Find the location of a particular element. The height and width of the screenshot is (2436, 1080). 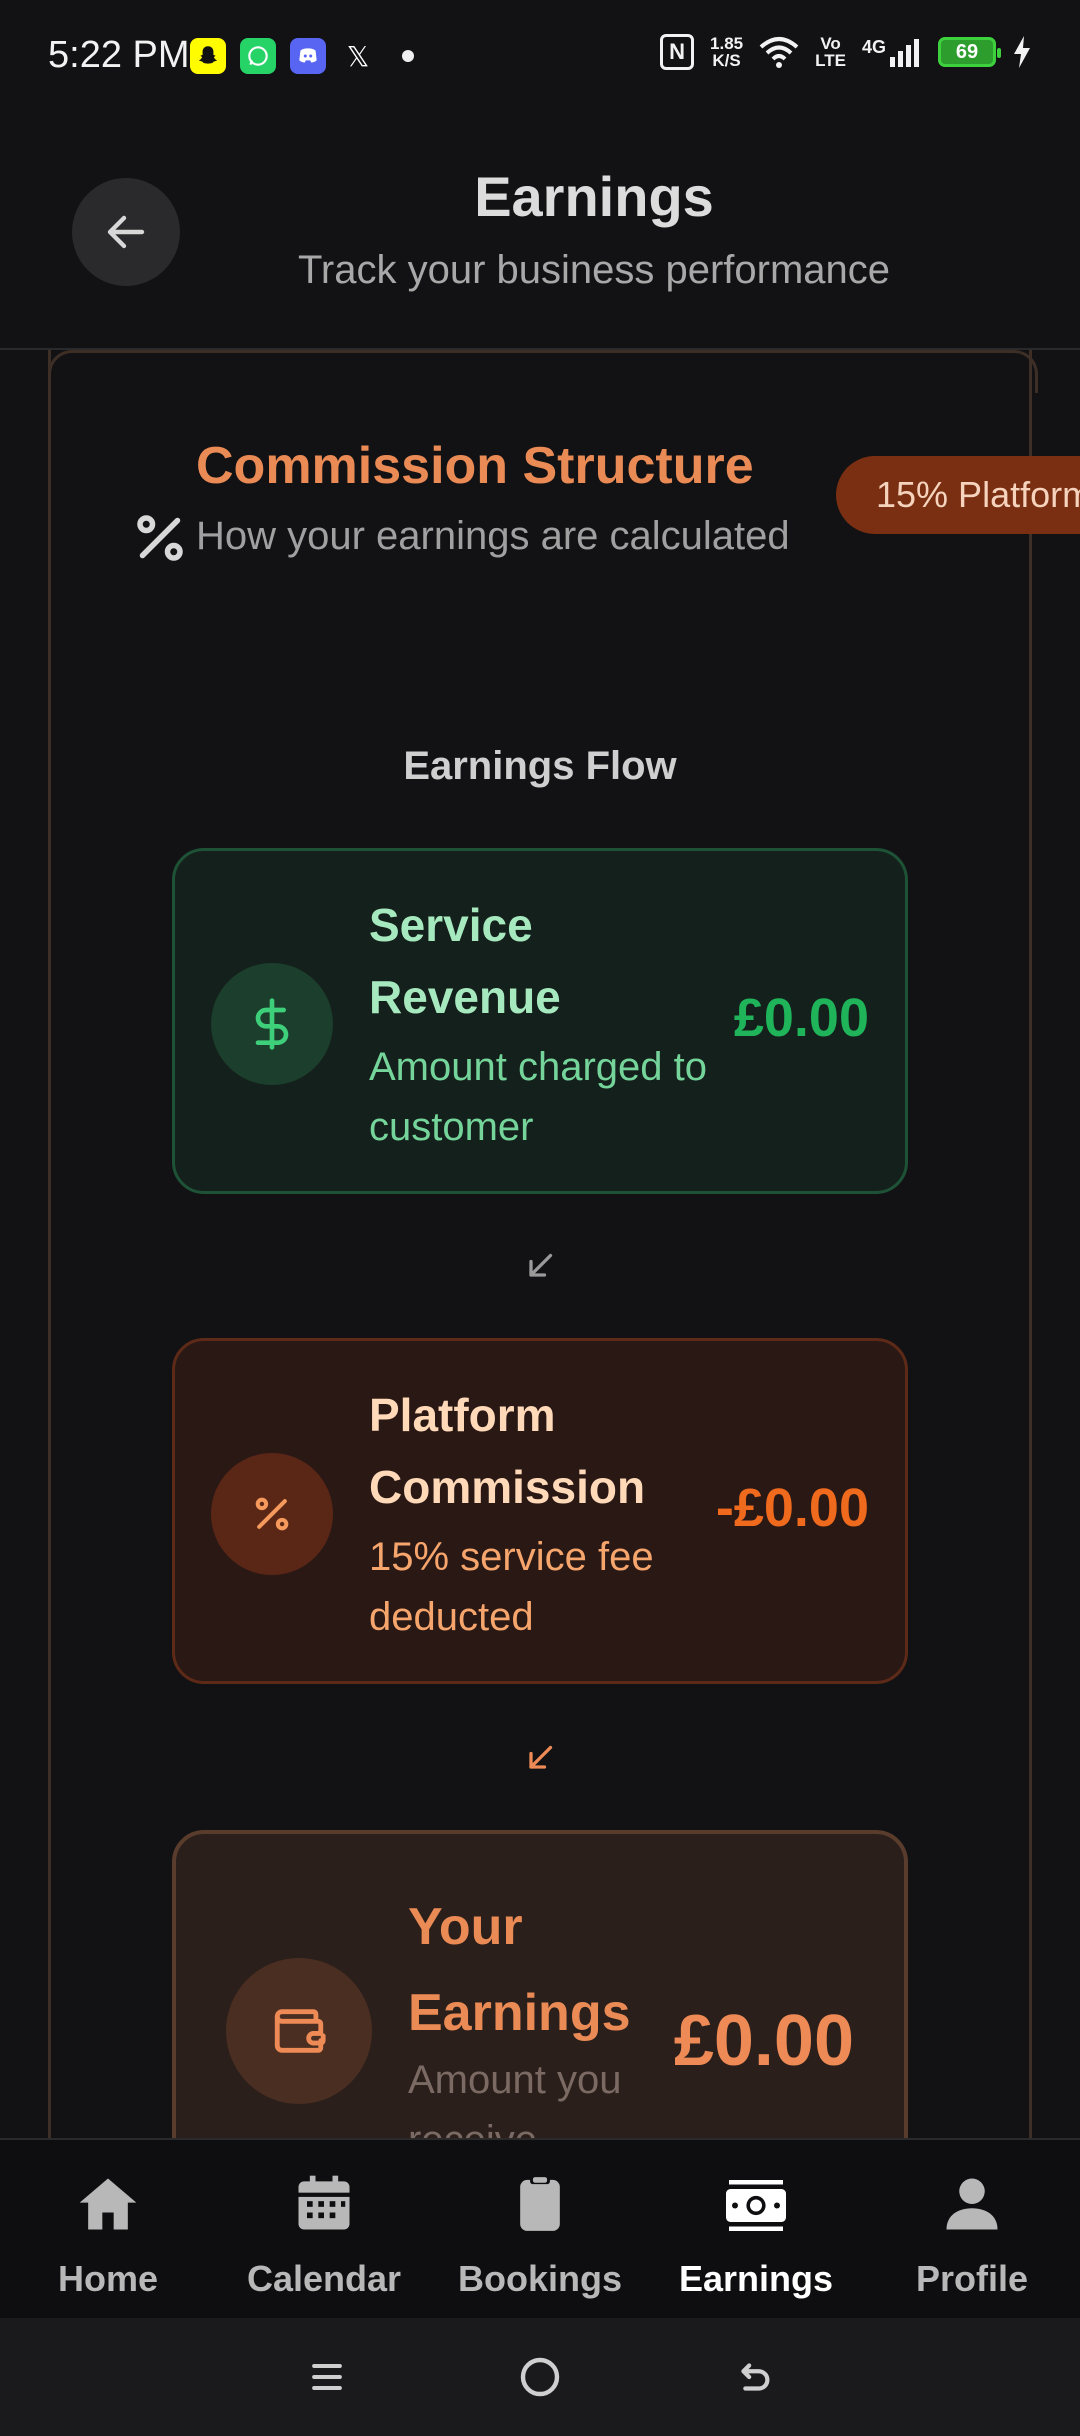

home-button is located at coordinates (540, 2377).